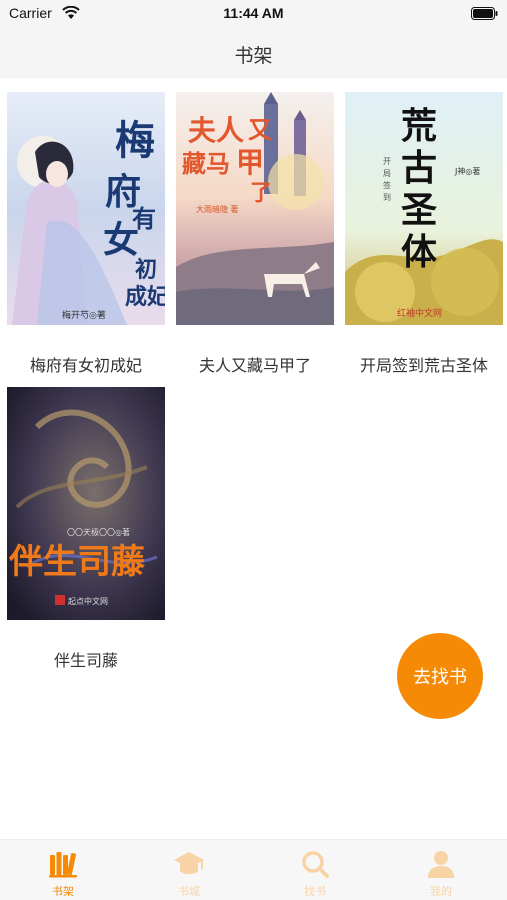 This screenshot has height=900, width=507. What do you see at coordinates (419, 210) in the screenshot?
I see `svg-text: 圣` at bounding box center [419, 210].